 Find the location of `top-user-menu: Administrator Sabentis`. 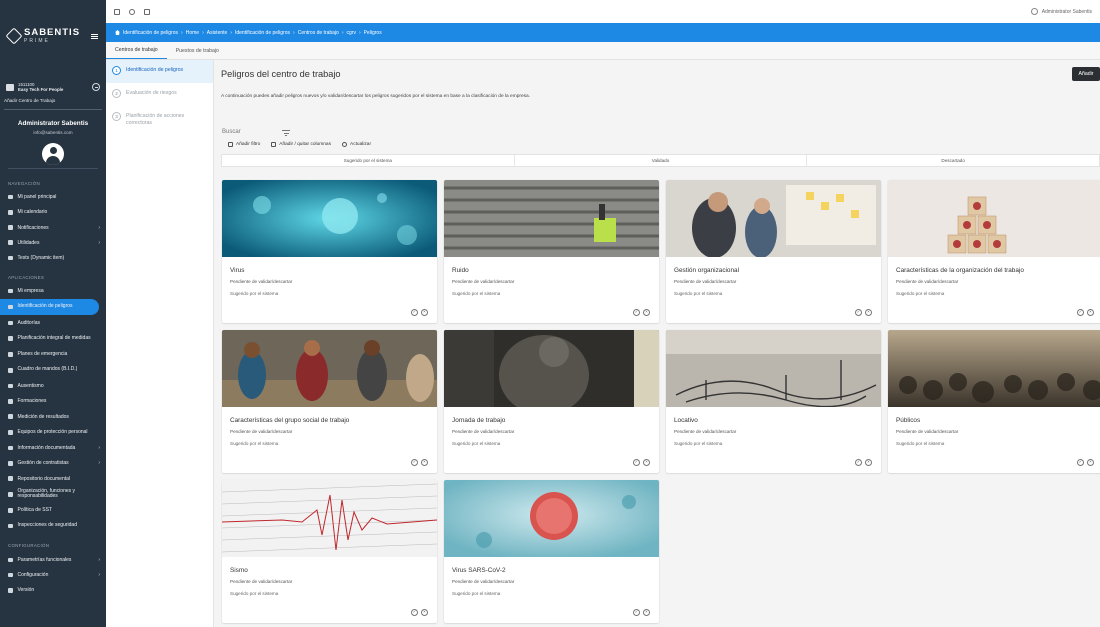

top-user-menu: Administrator Sabentis is located at coordinates (1061, 11).